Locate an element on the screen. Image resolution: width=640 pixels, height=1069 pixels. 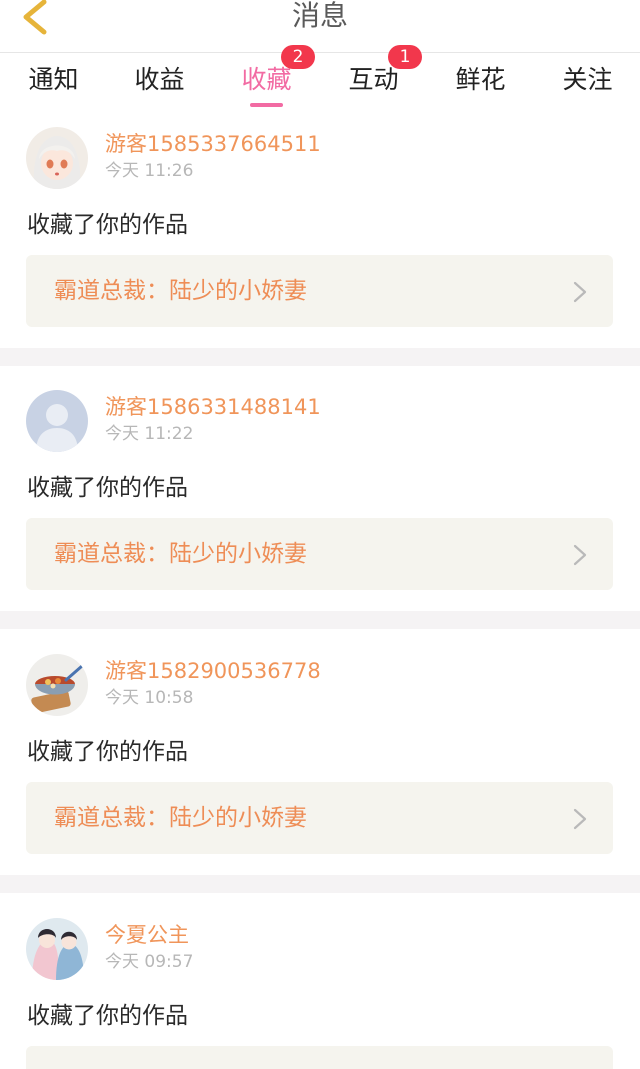
tab-earnings: 收益 is located at coordinates (159, 81).